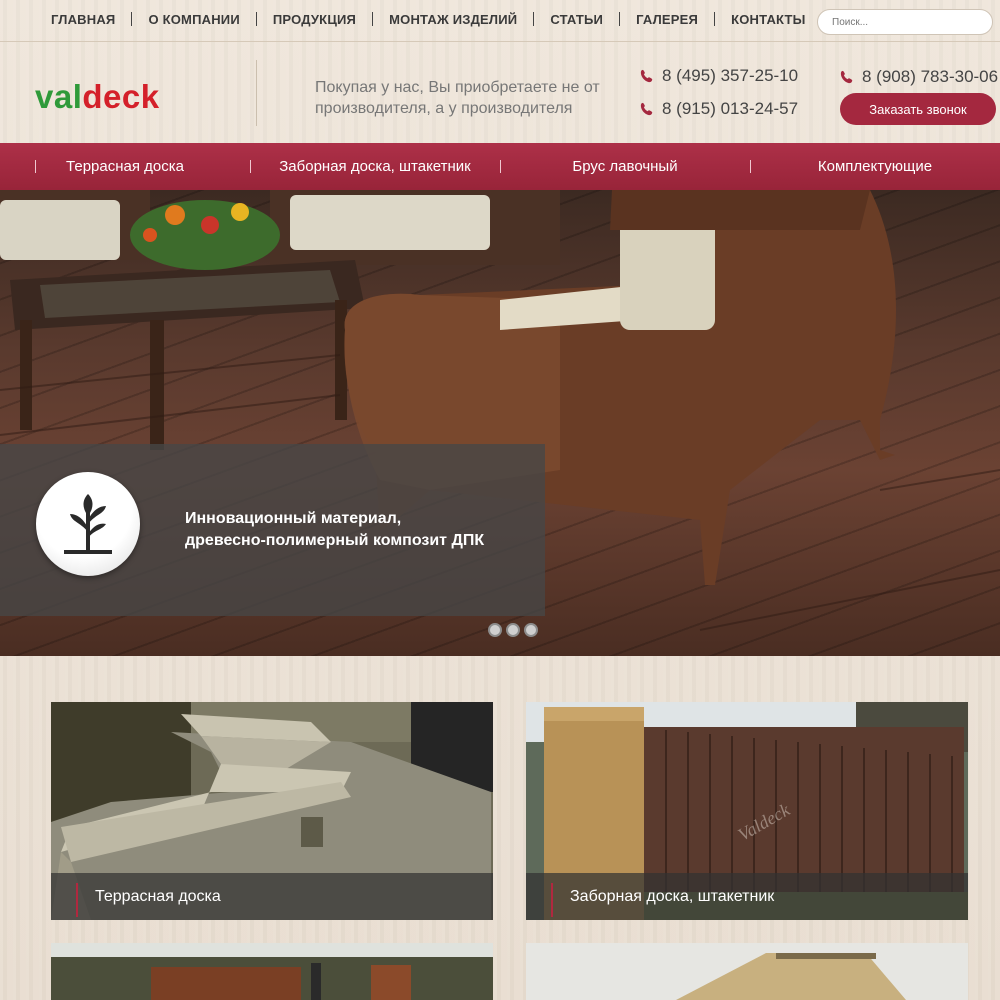  I want to click on product-tile-accessories, so click(747, 971).